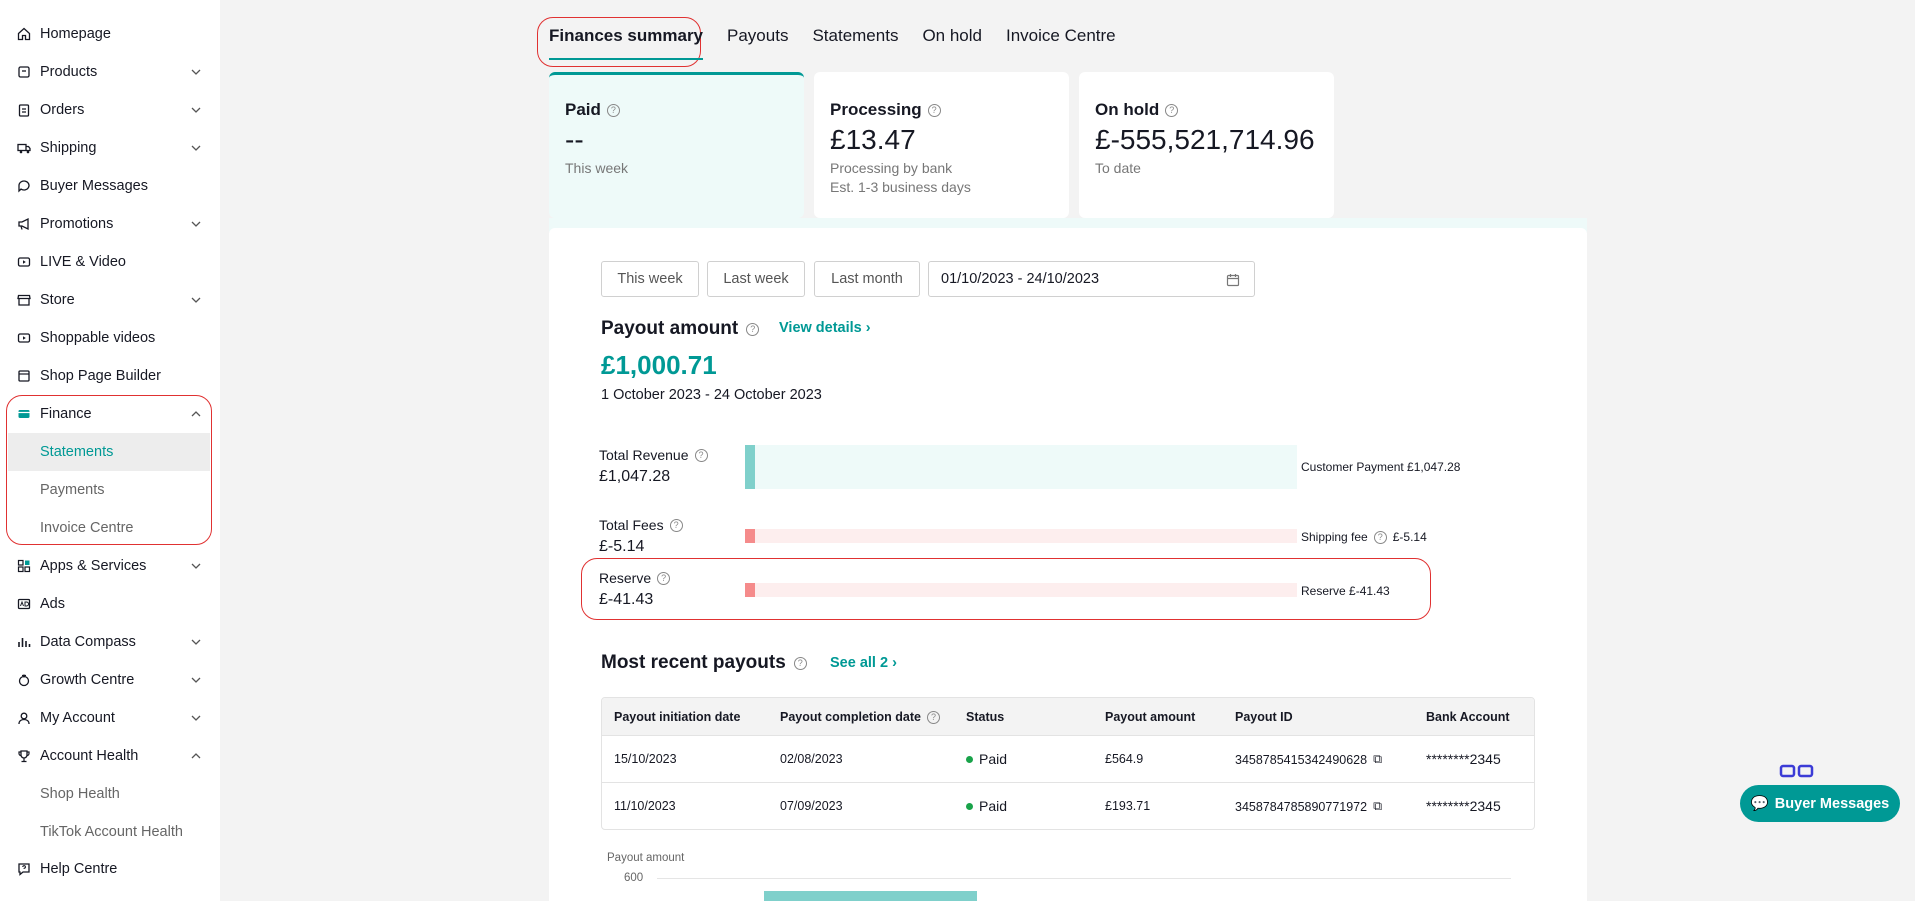 The image size is (1915, 901). Describe the element at coordinates (634, 878) in the screenshot. I see `chart-tick-label: 600` at that location.